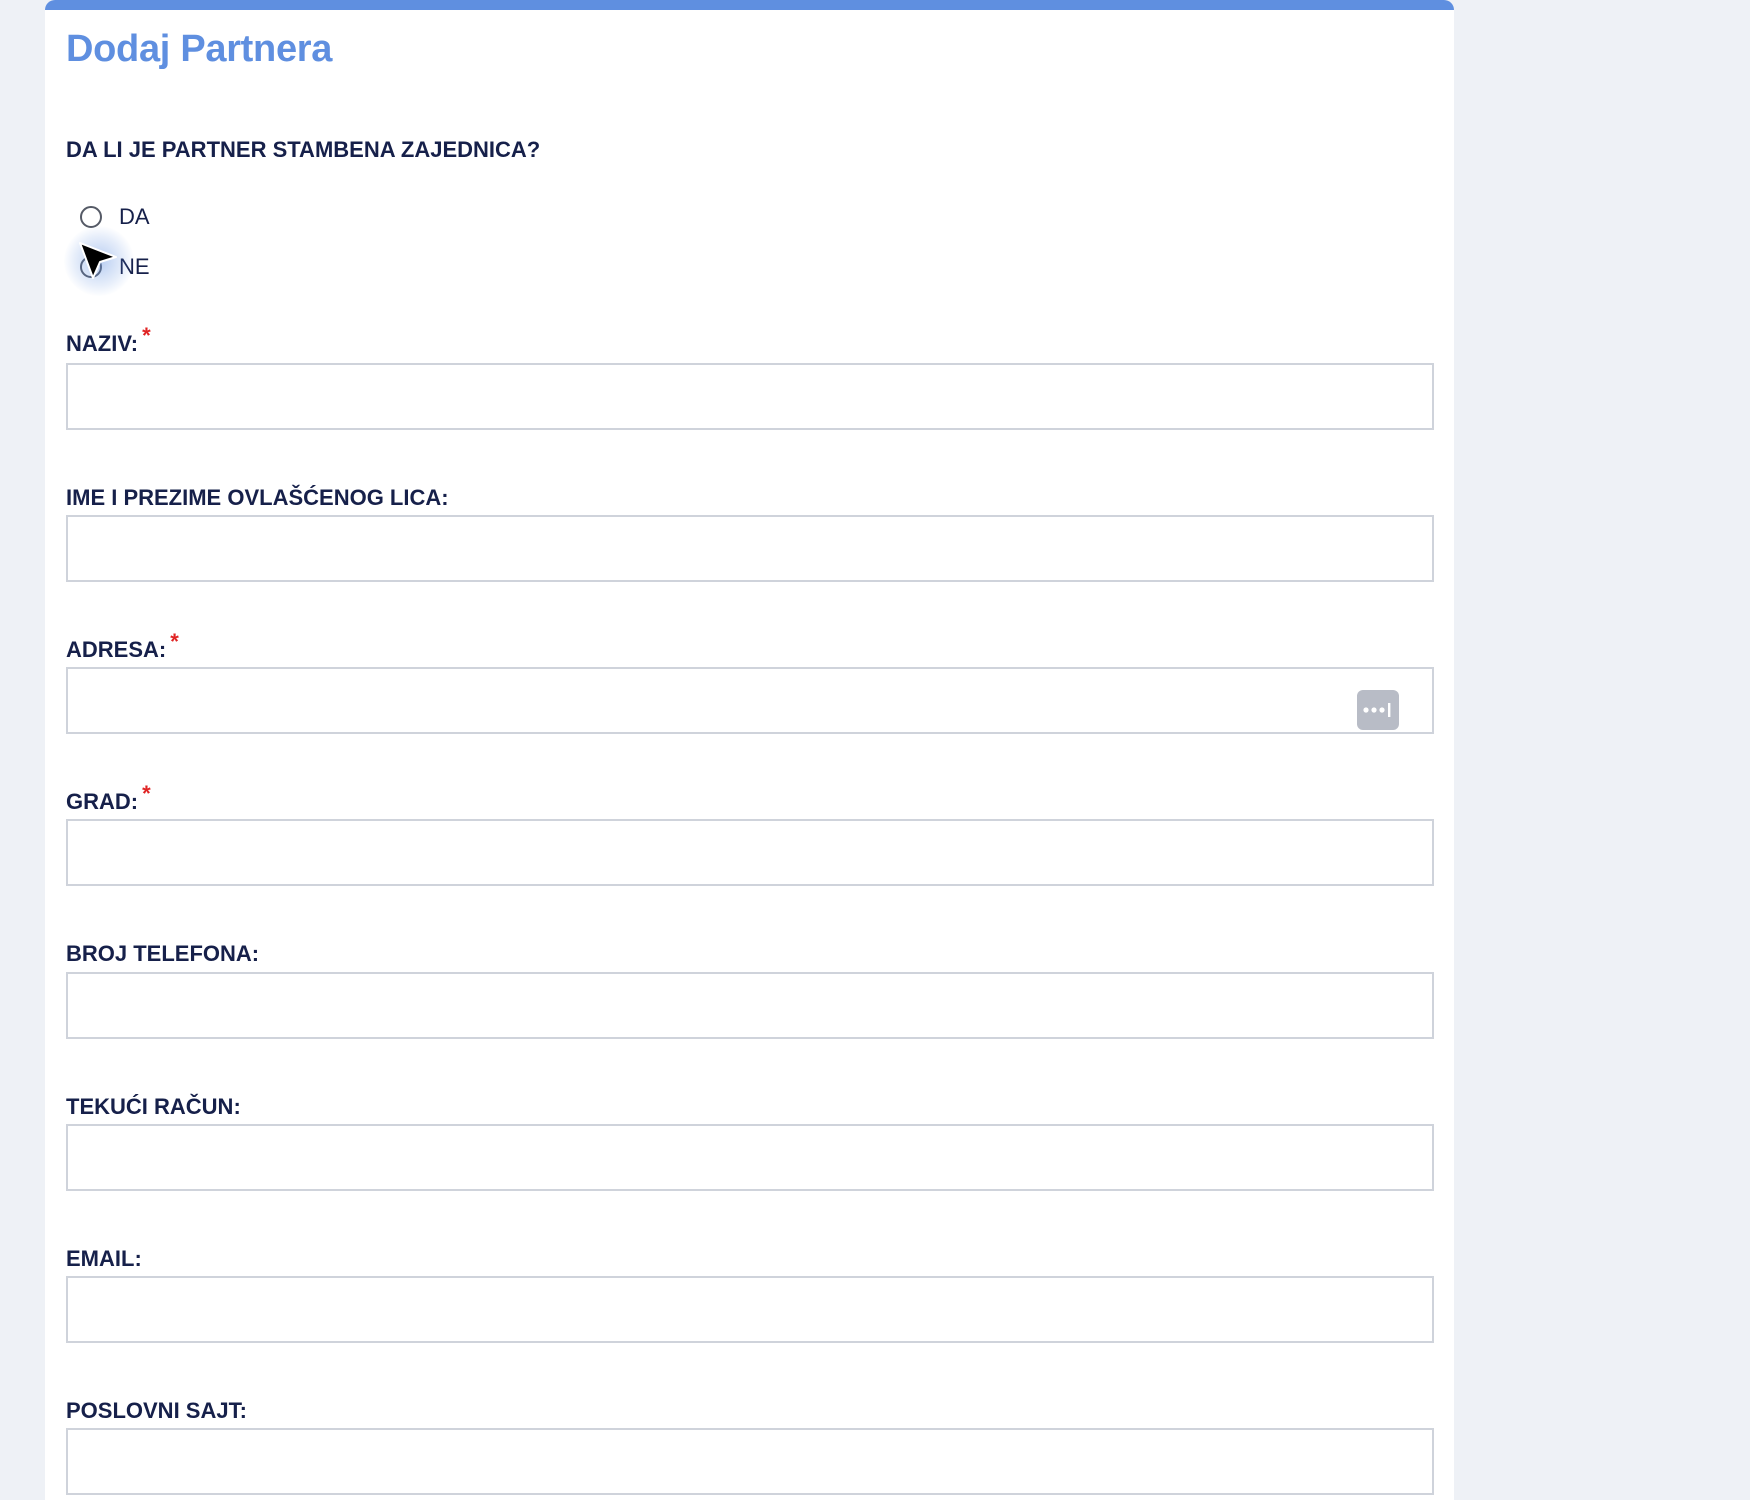  Describe the element at coordinates (750, 700) in the screenshot. I see `adresa-input` at that location.